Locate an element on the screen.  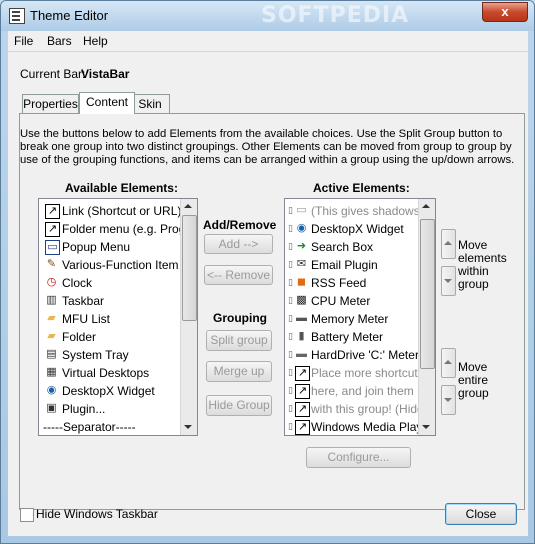
arrow-down-icon is located at coordinates (448, 400).